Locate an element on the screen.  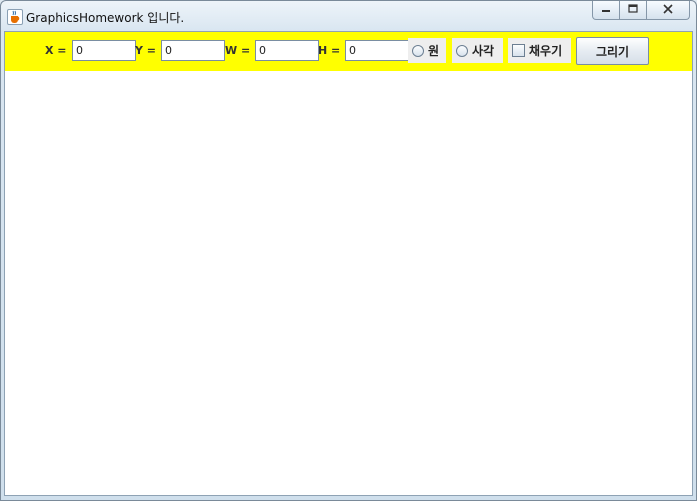
y-field is located at coordinates (193, 50).